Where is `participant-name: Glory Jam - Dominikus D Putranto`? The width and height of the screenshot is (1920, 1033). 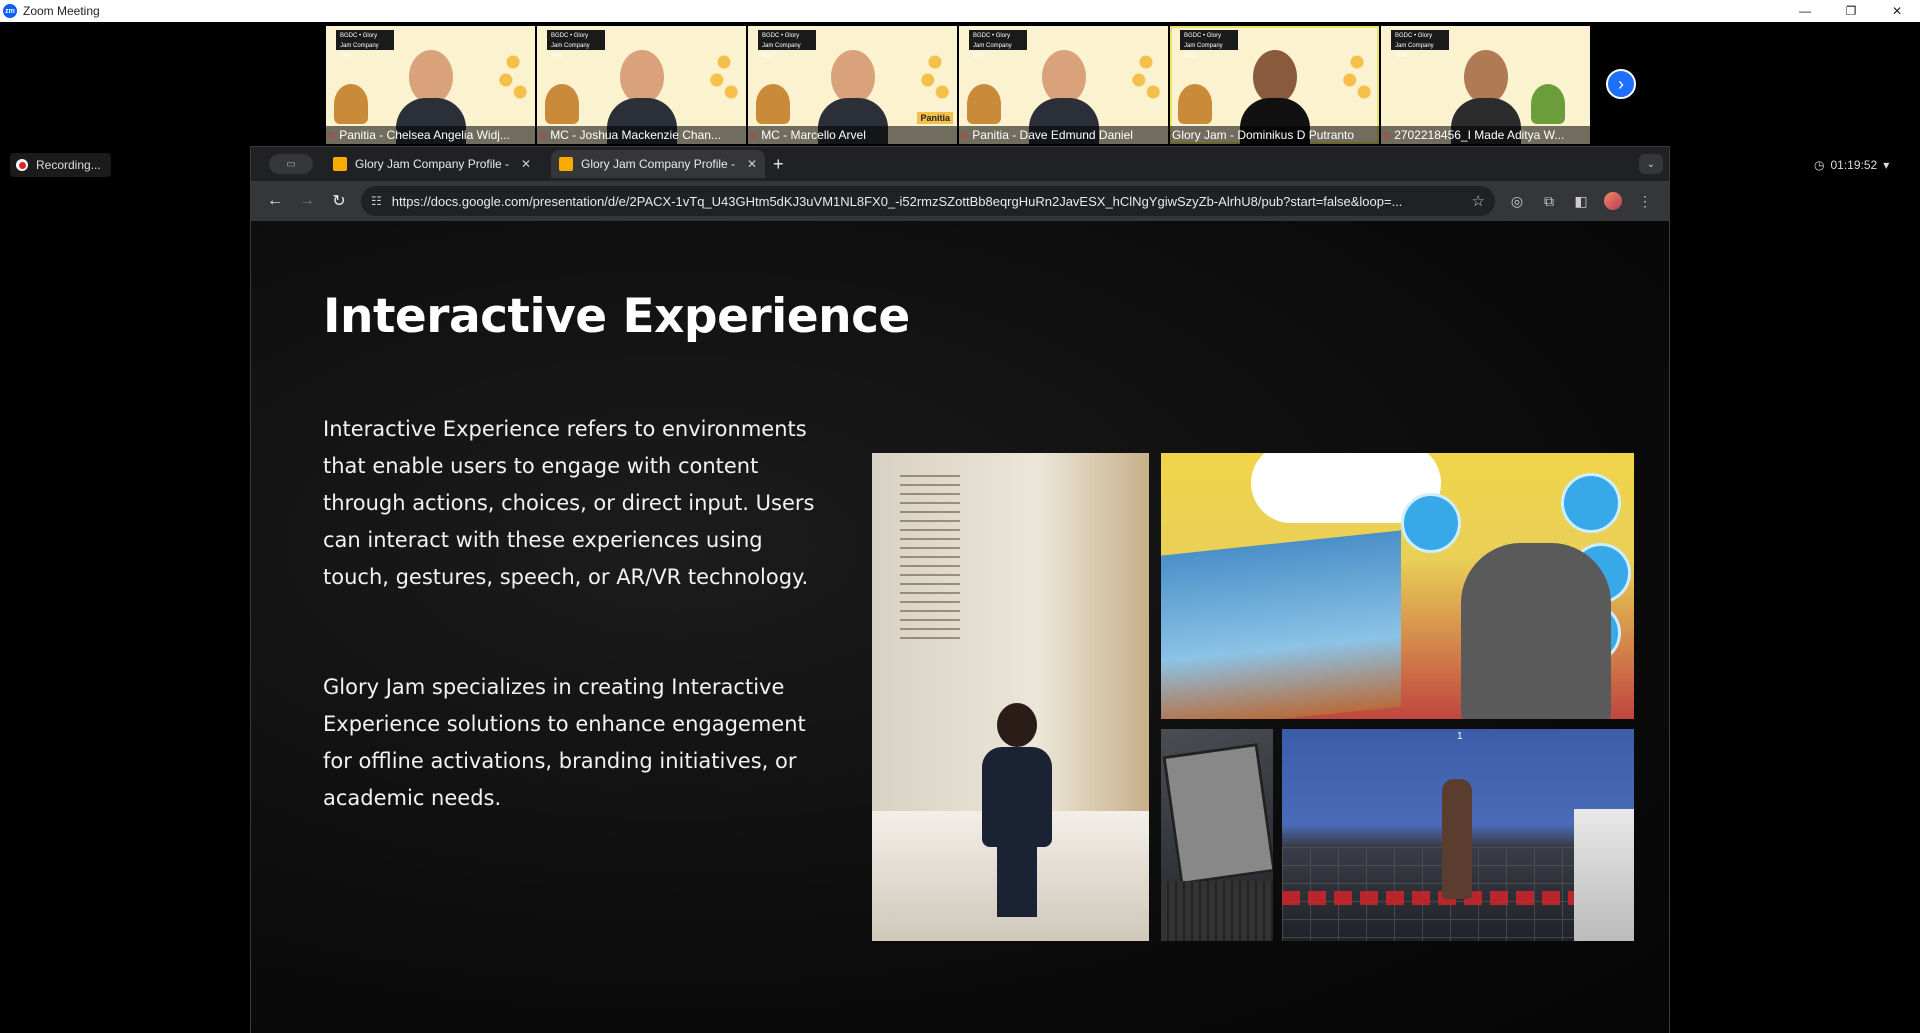
participant-name: Glory Jam - Dominikus D Putranto is located at coordinates (1263, 135).